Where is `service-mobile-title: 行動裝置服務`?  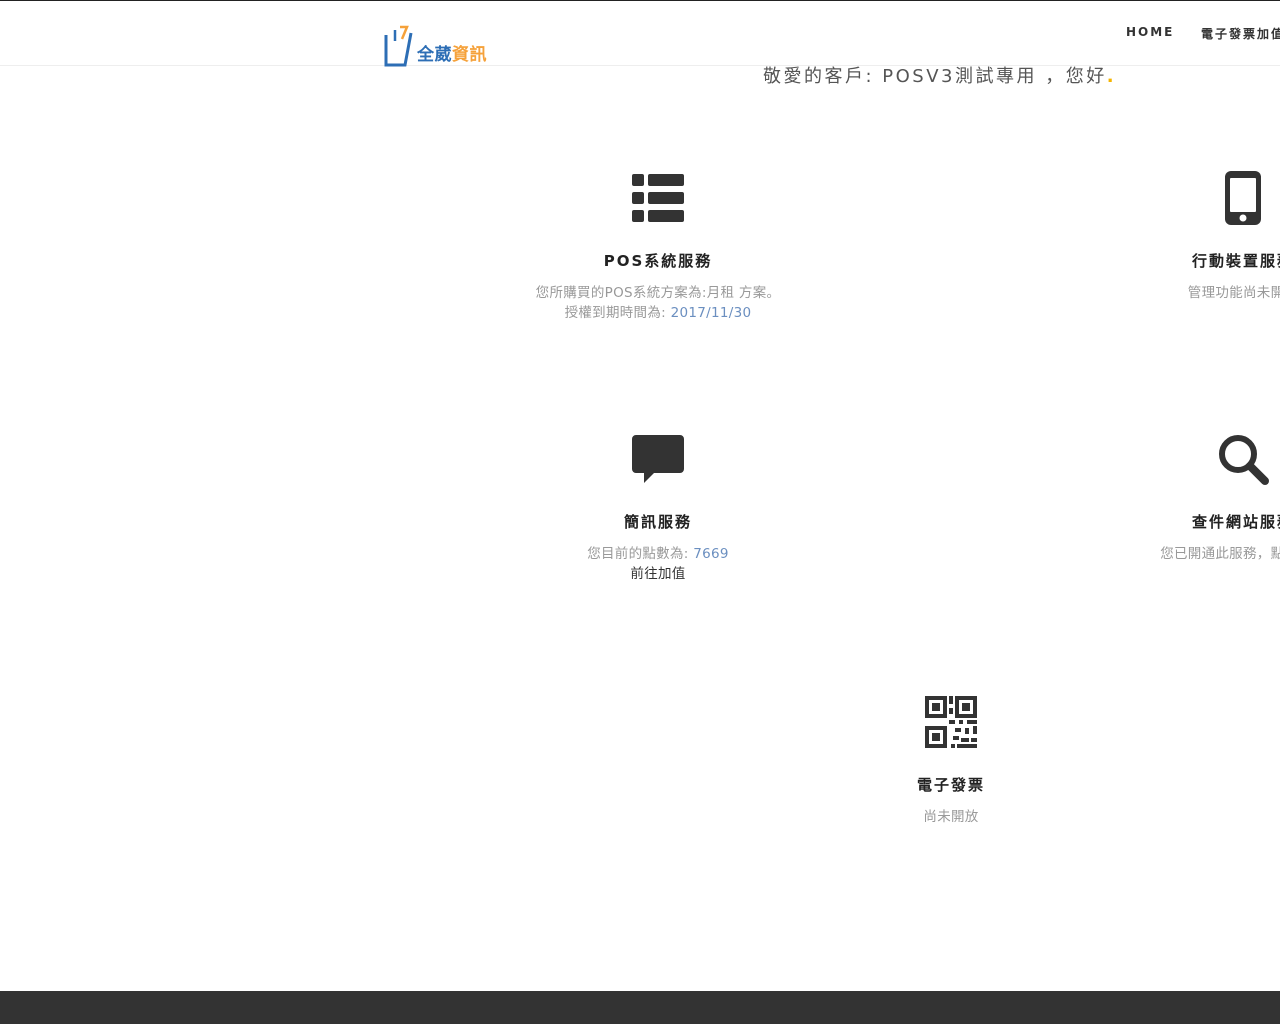
service-mobile-title: 行動裝置服務 is located at coordinates (1235, 261).